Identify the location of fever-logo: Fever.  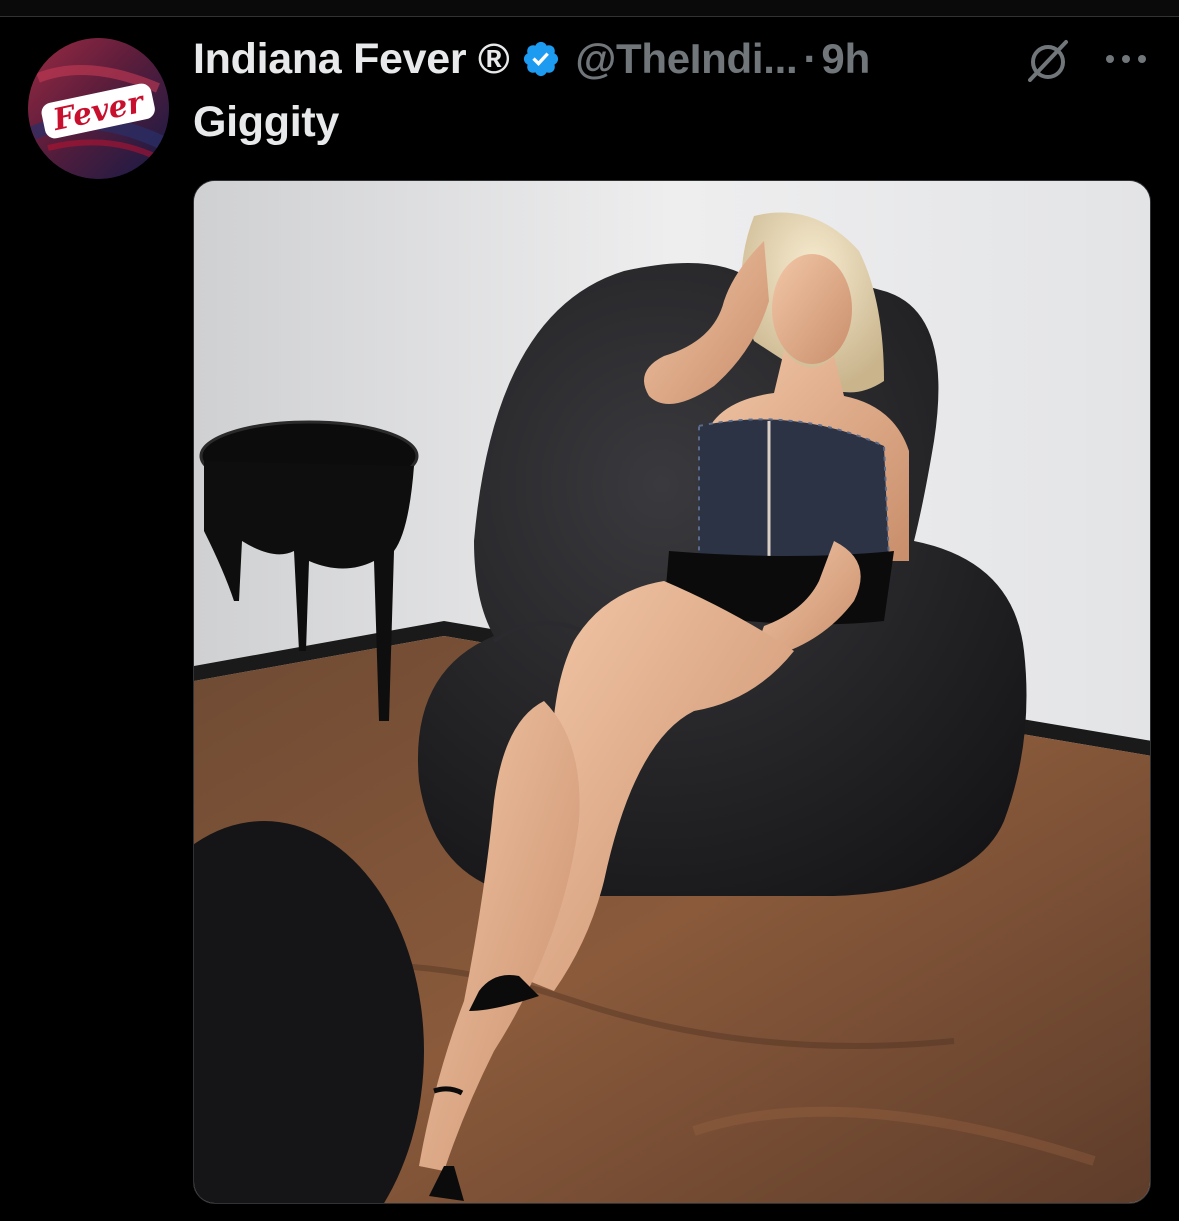
(98, 108).